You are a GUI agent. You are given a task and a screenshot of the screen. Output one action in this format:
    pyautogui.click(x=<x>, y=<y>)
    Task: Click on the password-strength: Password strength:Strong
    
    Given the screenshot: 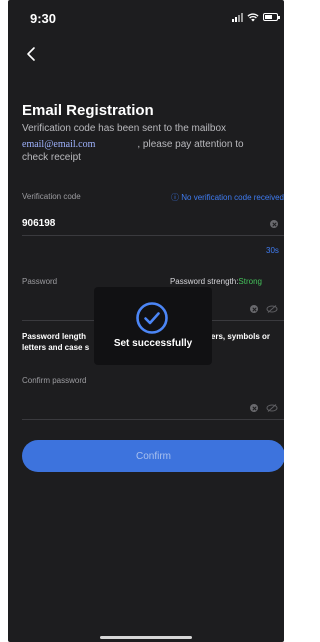 What is the action you would take?
    pyautogui.click(x=216, y=281)
    